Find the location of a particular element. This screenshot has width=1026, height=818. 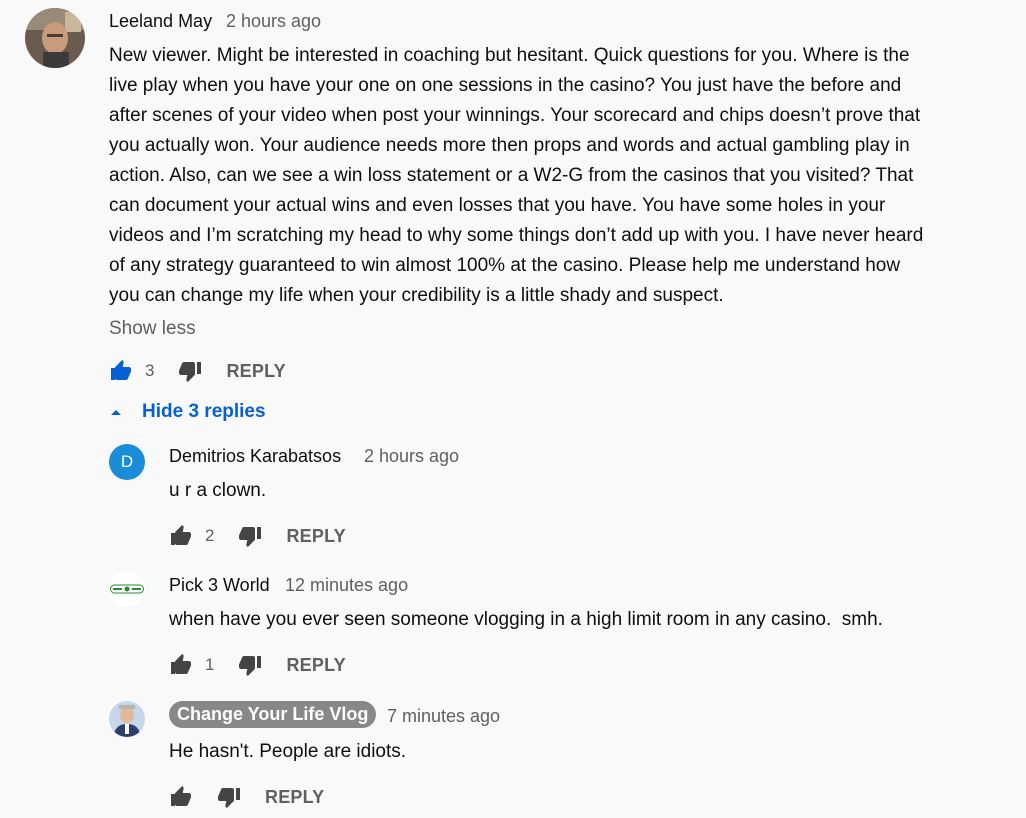

like-count: 1 is located at coordinates (210, 664).